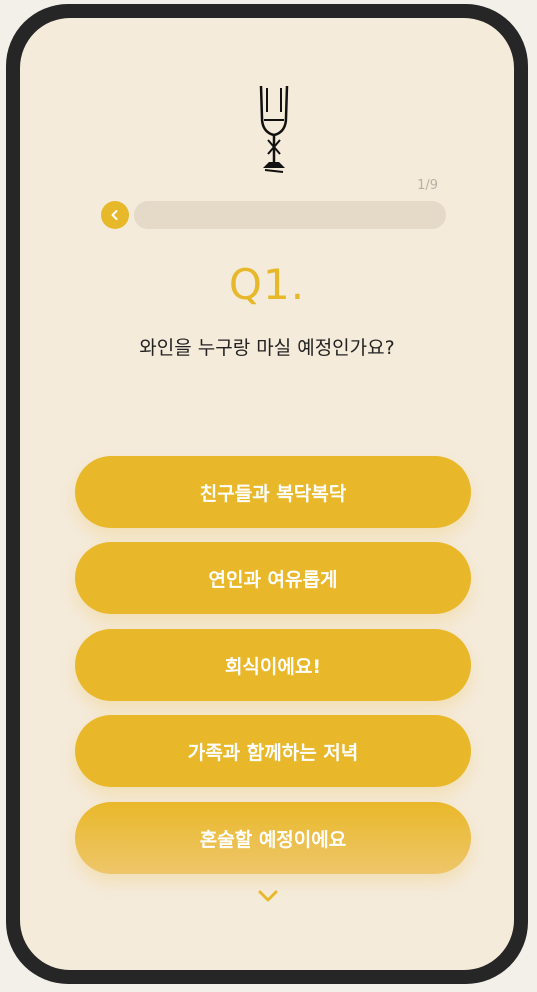  What do you see at coordinates (427, 185) in the screenshot?
I see `progress-count: 1/9` at bounding box center [427, 185].